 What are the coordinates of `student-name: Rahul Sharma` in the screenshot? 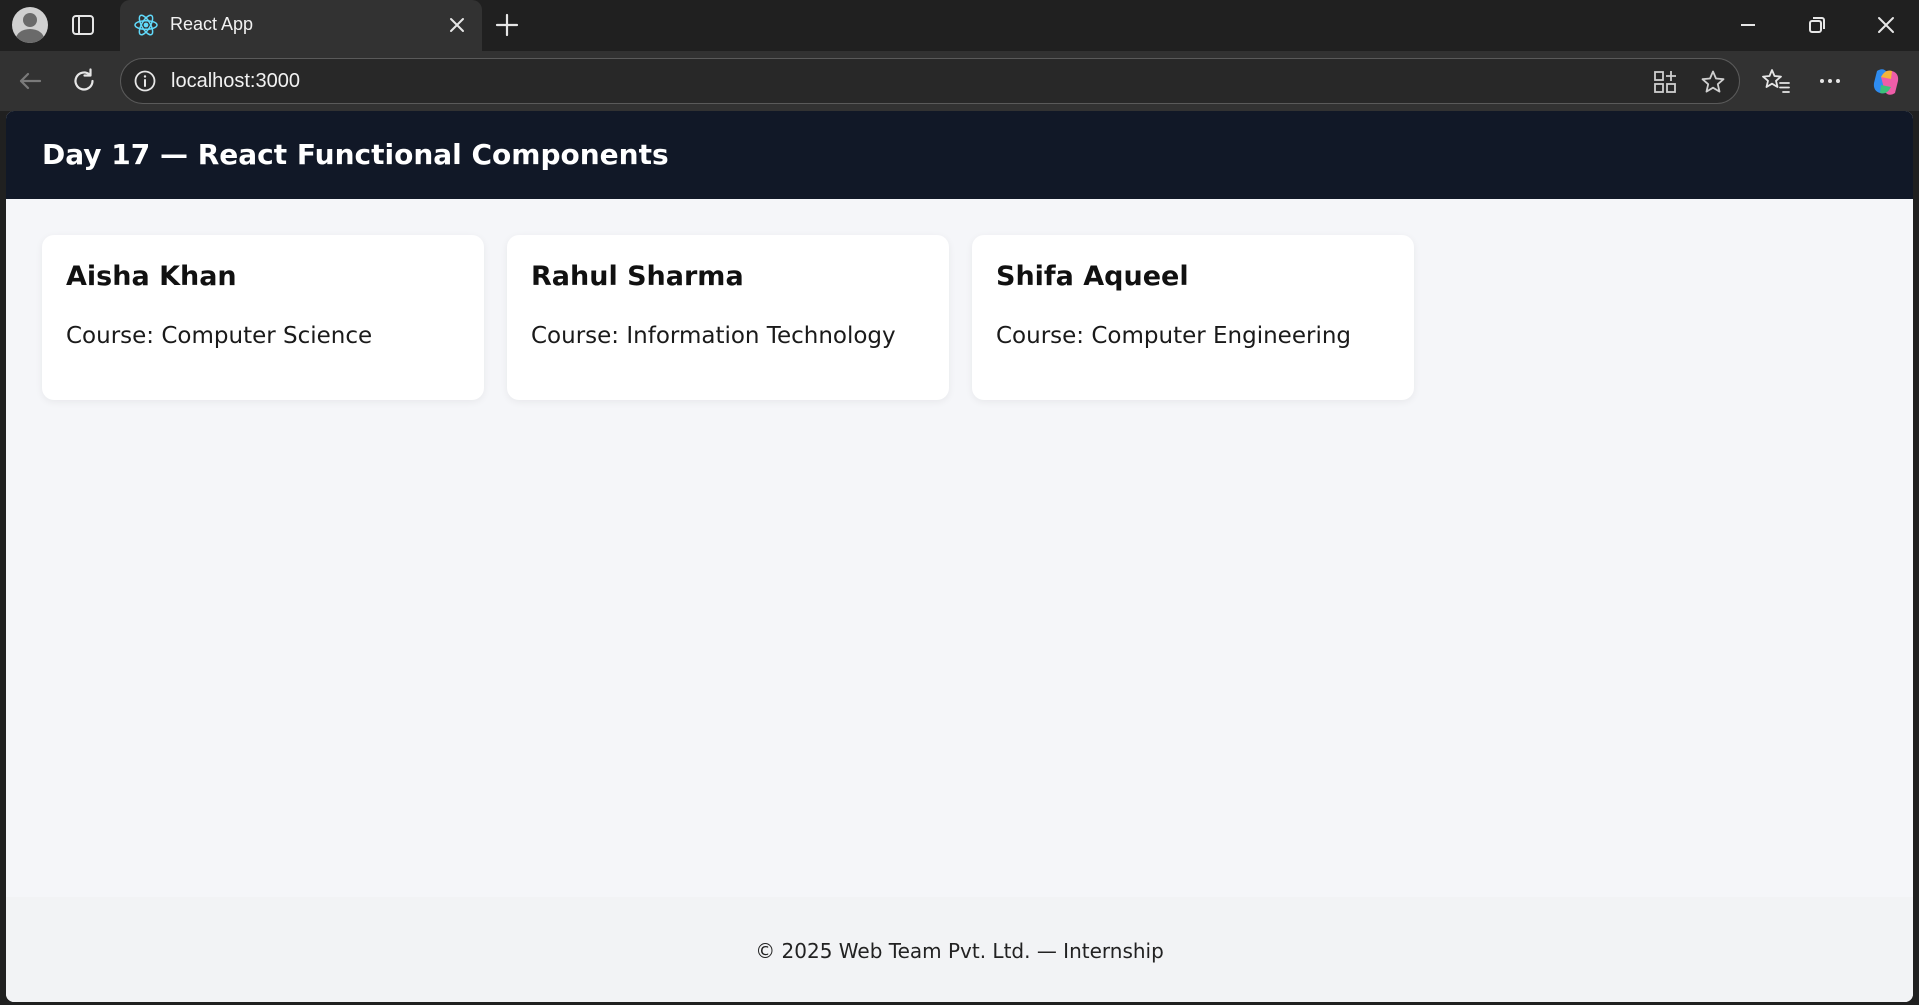 It's located at (637, 276).